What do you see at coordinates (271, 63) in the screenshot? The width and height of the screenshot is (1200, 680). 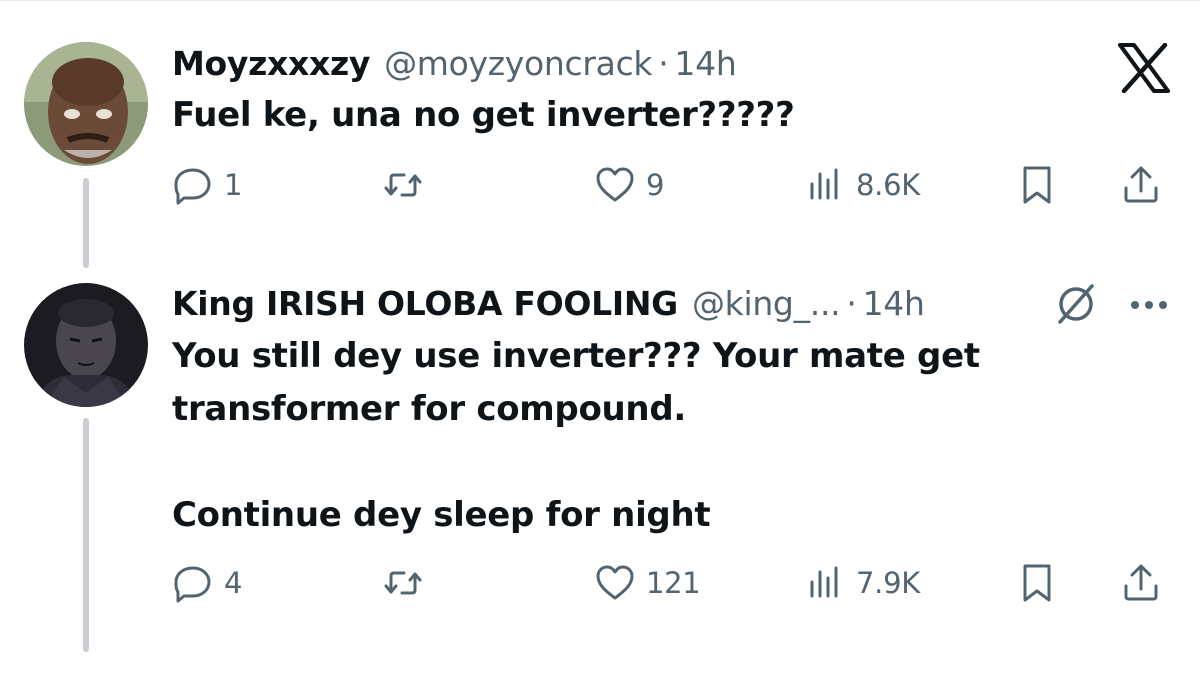 I see `display-name: Moyzxxxzy` at bounding box center [271, 63].